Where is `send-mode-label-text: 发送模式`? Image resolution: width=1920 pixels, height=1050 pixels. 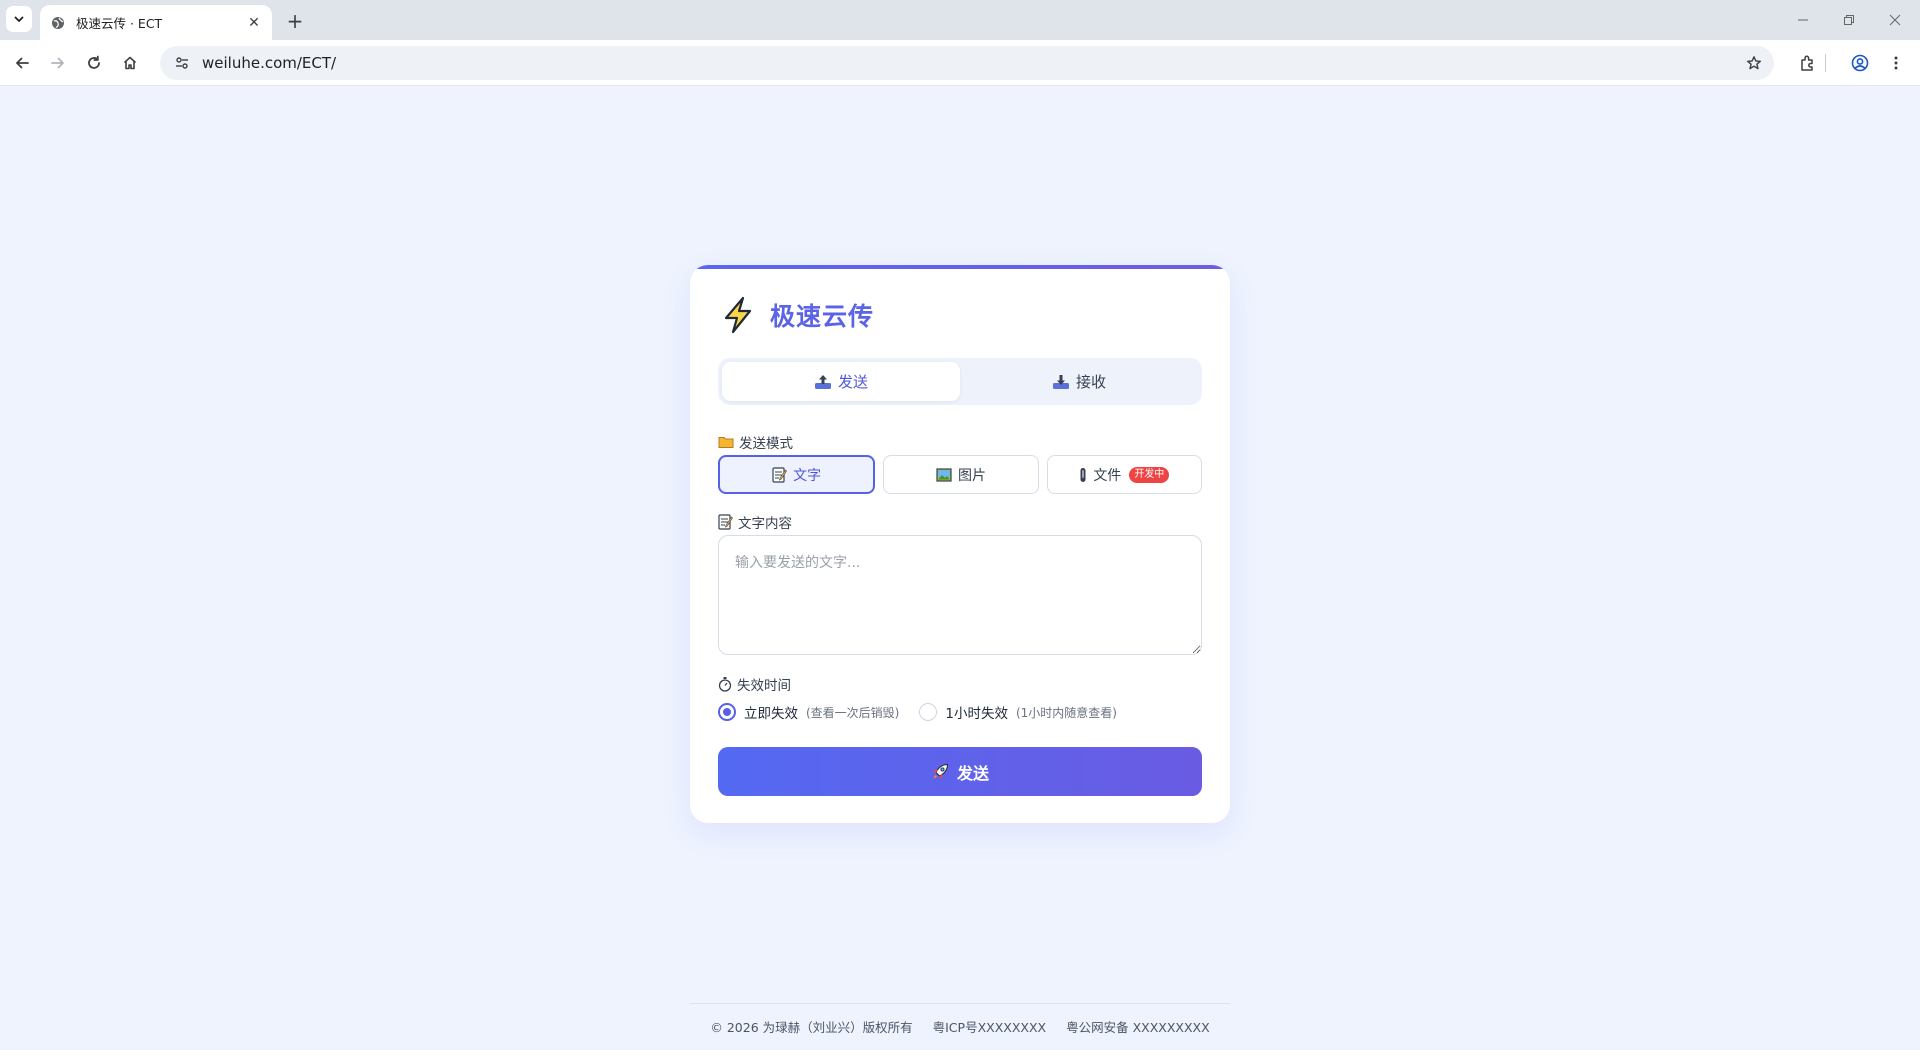 send-mode-label-text: 发送模式 is located at coordinates (766, 444).